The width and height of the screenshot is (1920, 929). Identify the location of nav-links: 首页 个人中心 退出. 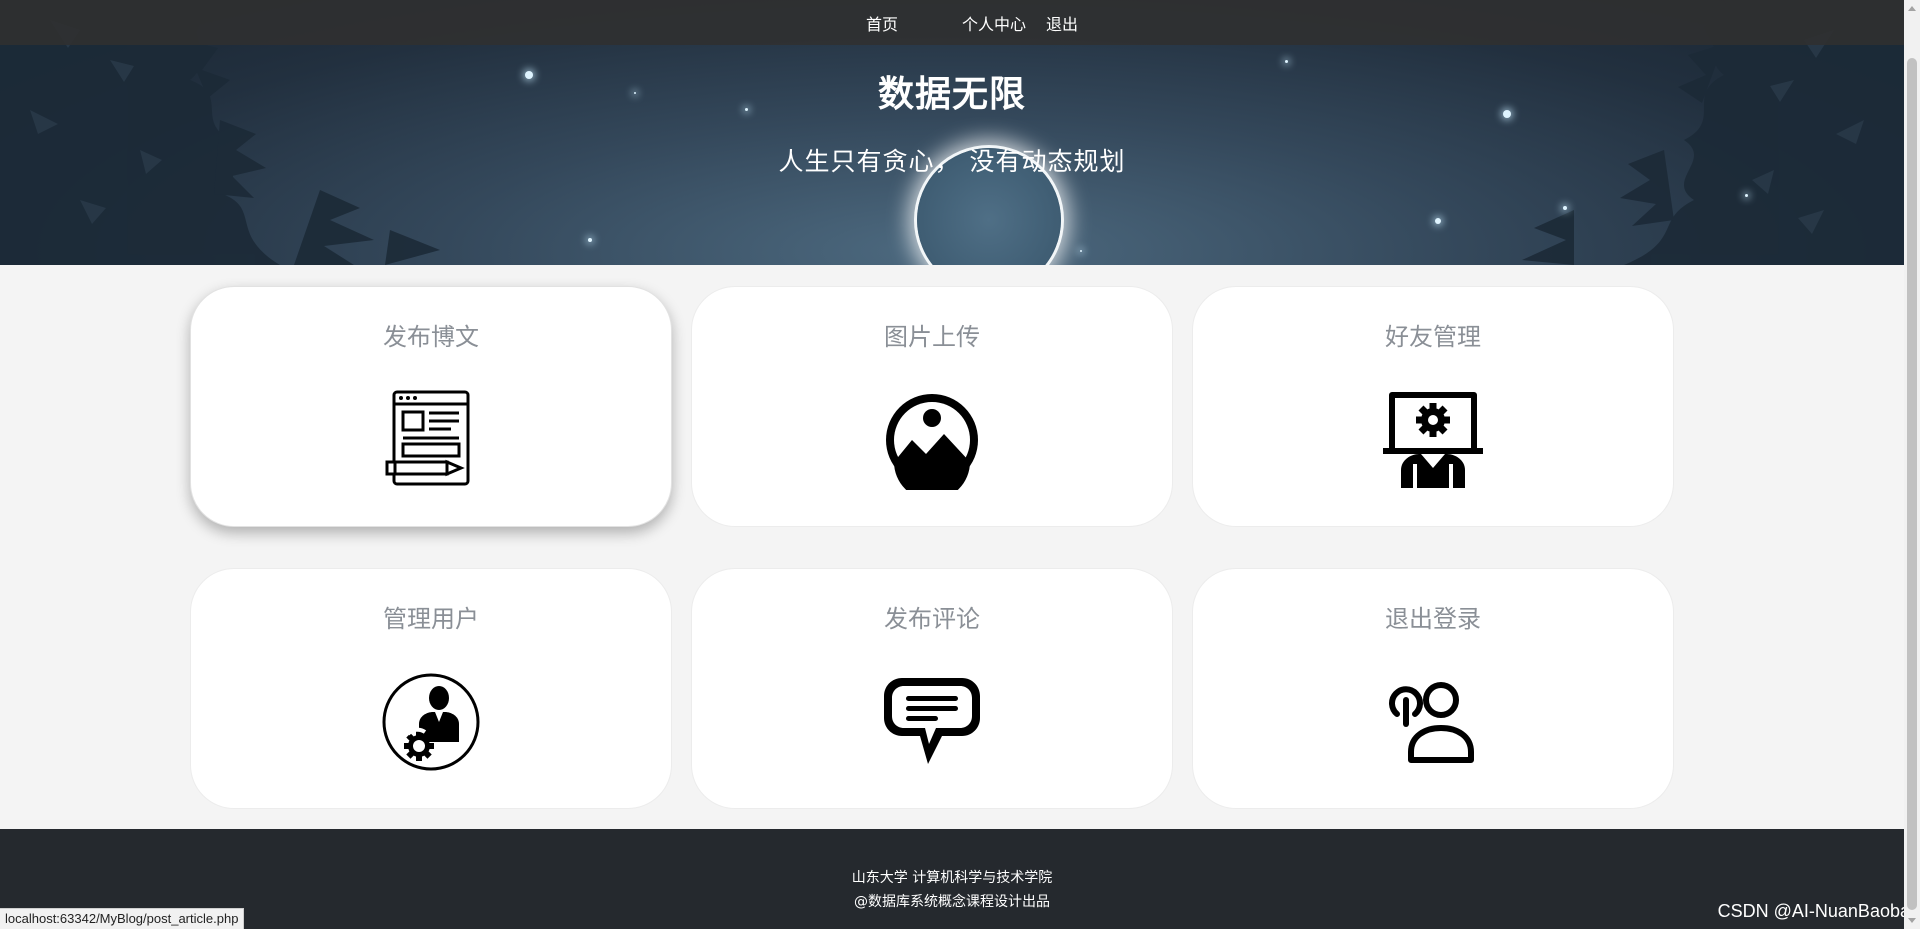
(952, 23).